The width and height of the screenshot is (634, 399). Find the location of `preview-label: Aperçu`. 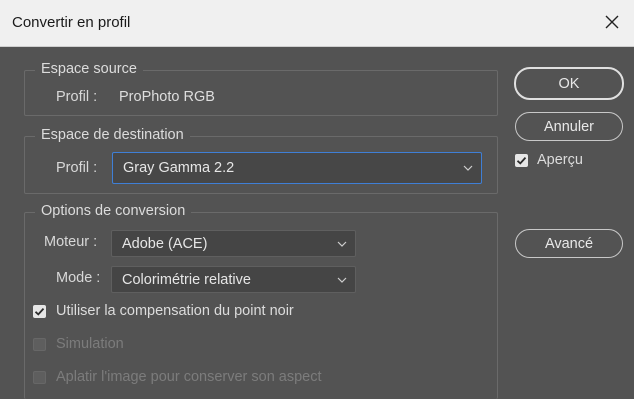

preview-label: Aperçu is located at coordinates (560, 160).